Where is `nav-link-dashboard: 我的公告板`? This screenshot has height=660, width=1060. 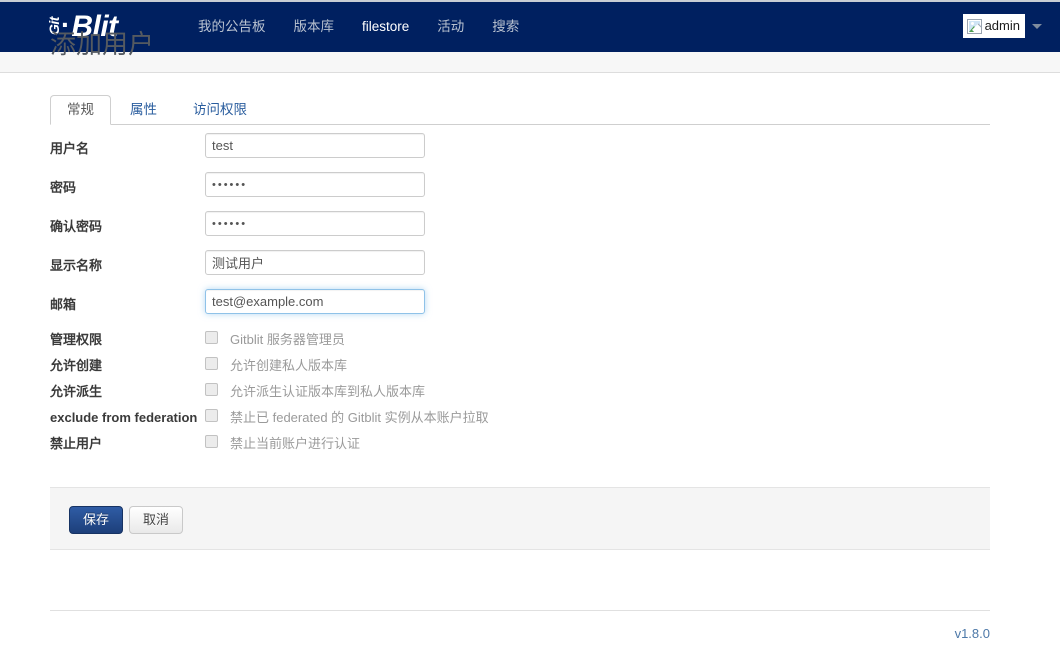 nav-link-dashboard: 我的公告板 is located at coordinates (232, 27).